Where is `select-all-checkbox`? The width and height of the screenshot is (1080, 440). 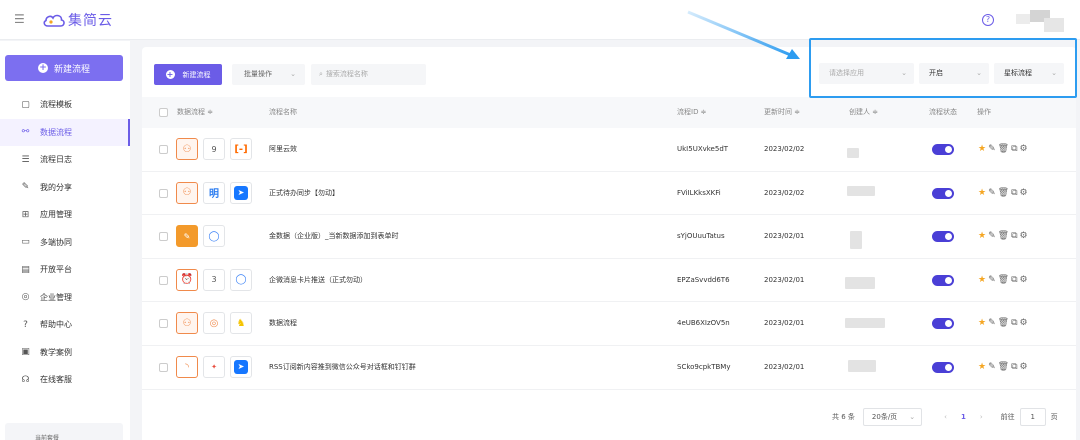
select-all-checkbox is located at coordinates (163, 112).